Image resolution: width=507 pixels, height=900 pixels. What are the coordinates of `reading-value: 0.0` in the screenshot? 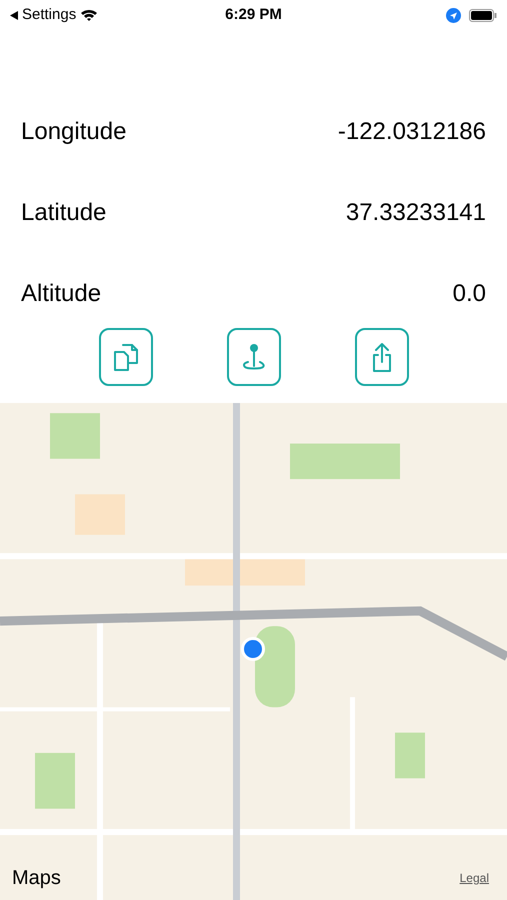 It's located at (469, 293).